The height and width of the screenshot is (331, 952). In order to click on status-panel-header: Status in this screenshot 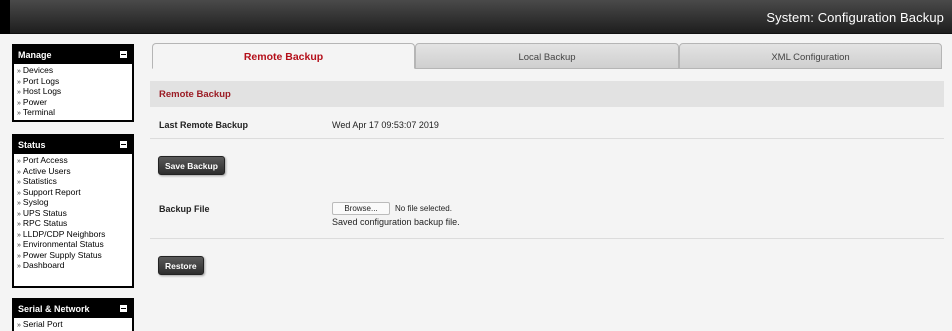, I will do `click(73, 145)`.